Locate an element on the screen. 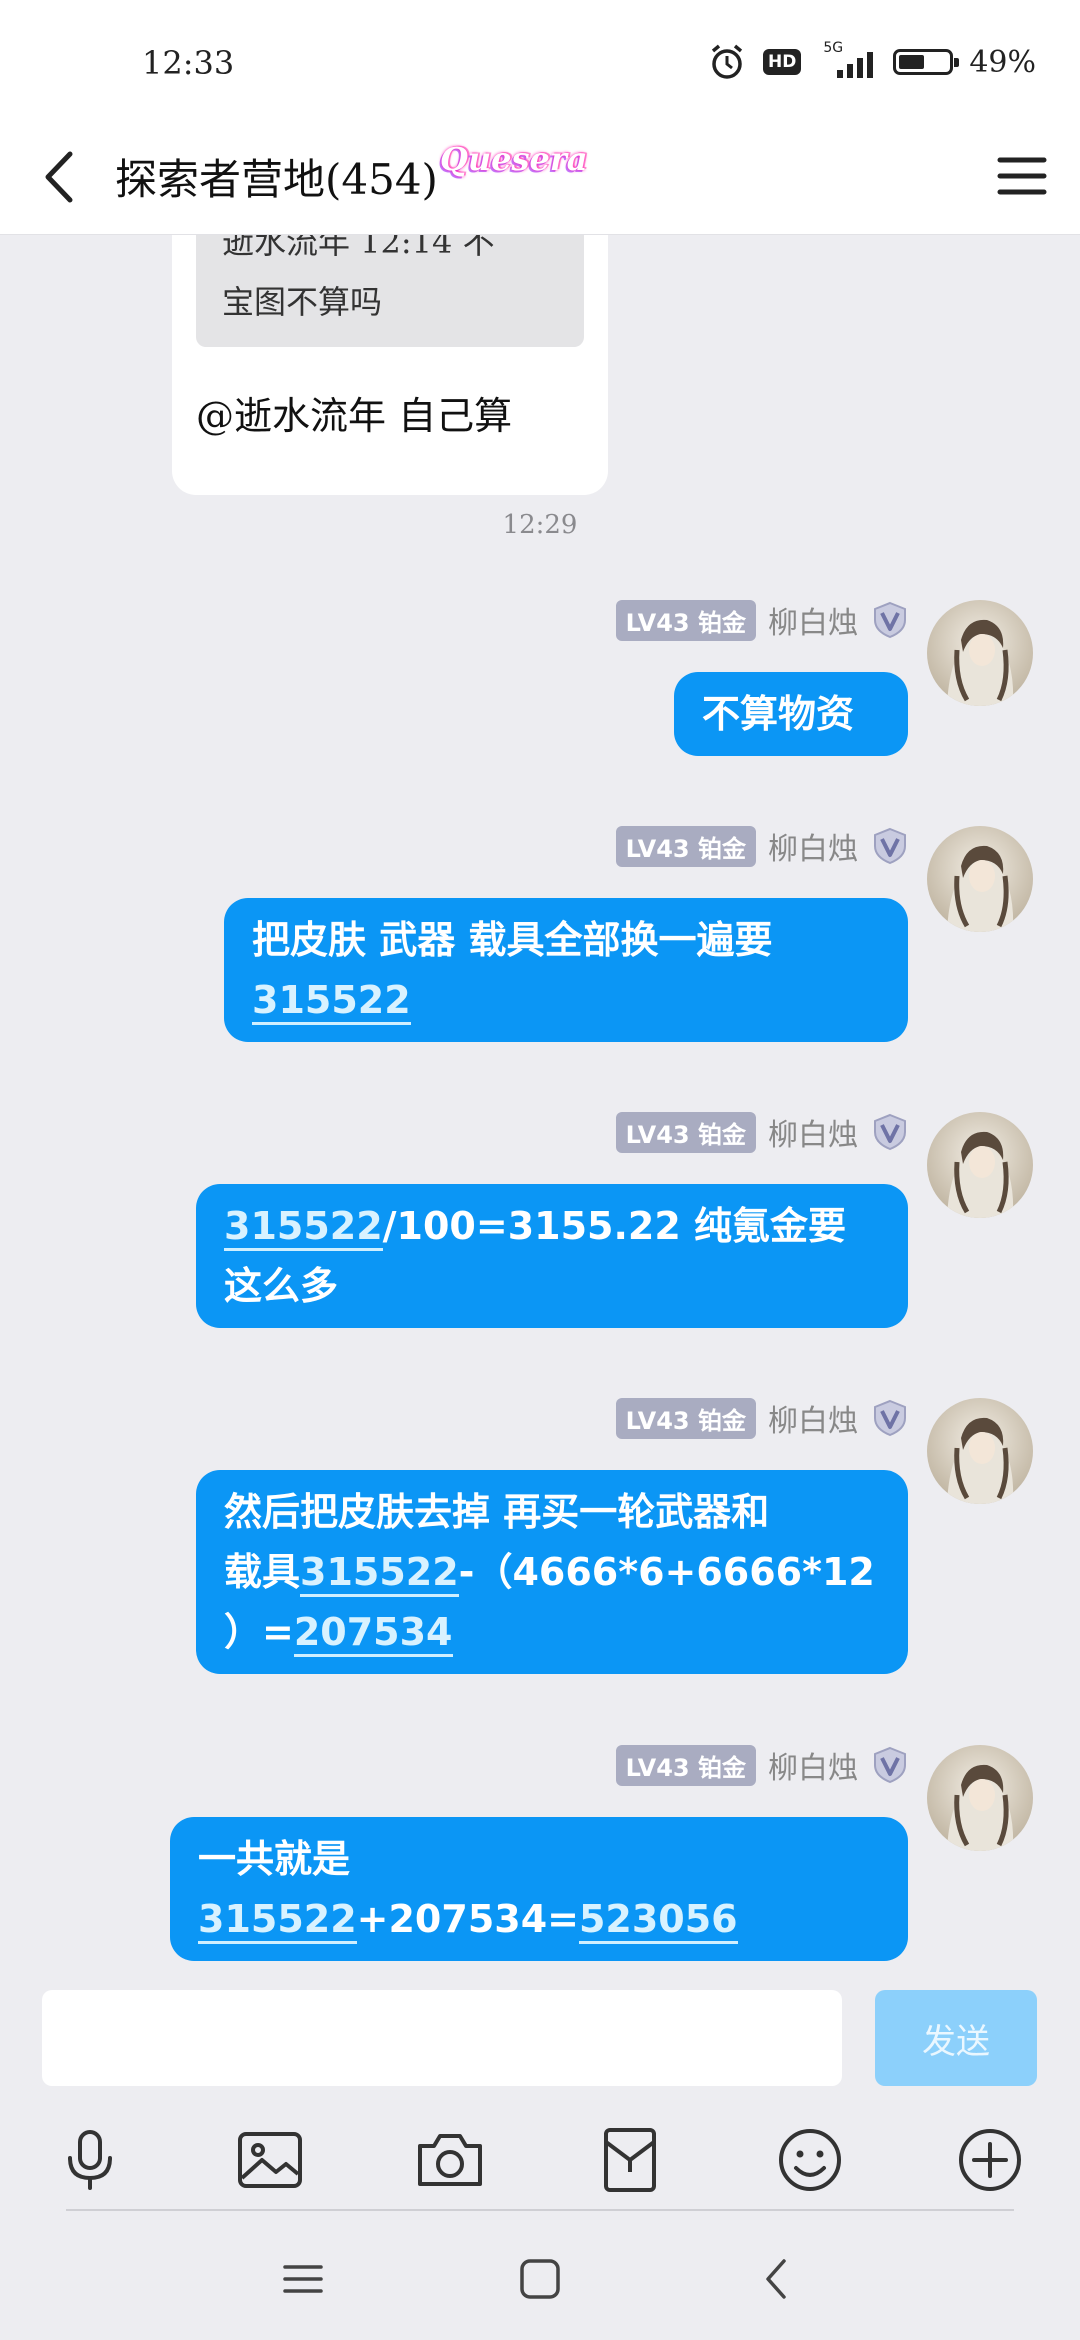  status-icons: HD 5G 49% is located at coordinates (871, 61).